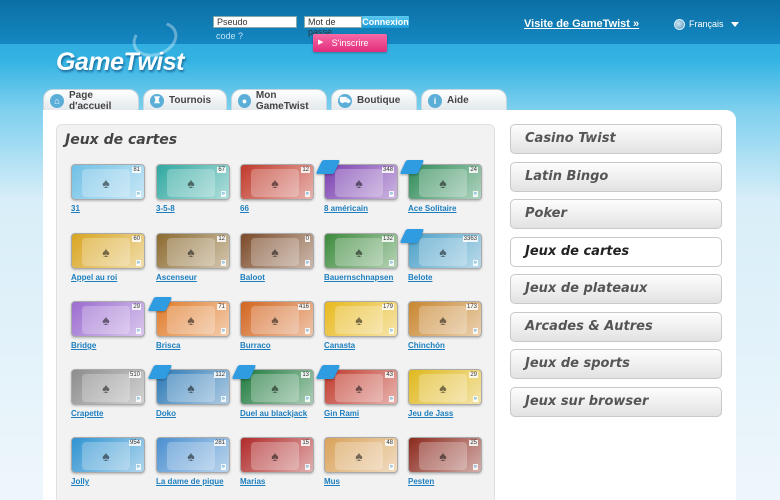  What do you see at coordinates (361, 319) in the screenshot?
I see `game-card: ♠ 179 »` at bounding box center [361, 319].